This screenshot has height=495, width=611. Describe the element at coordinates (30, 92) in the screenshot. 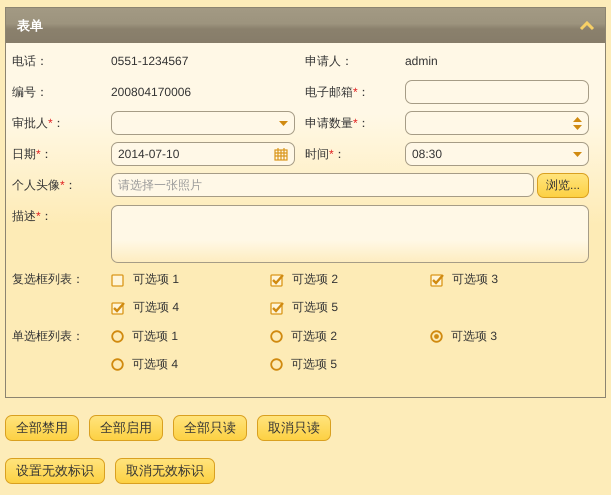

I see `field-label: 编号：` at that location.